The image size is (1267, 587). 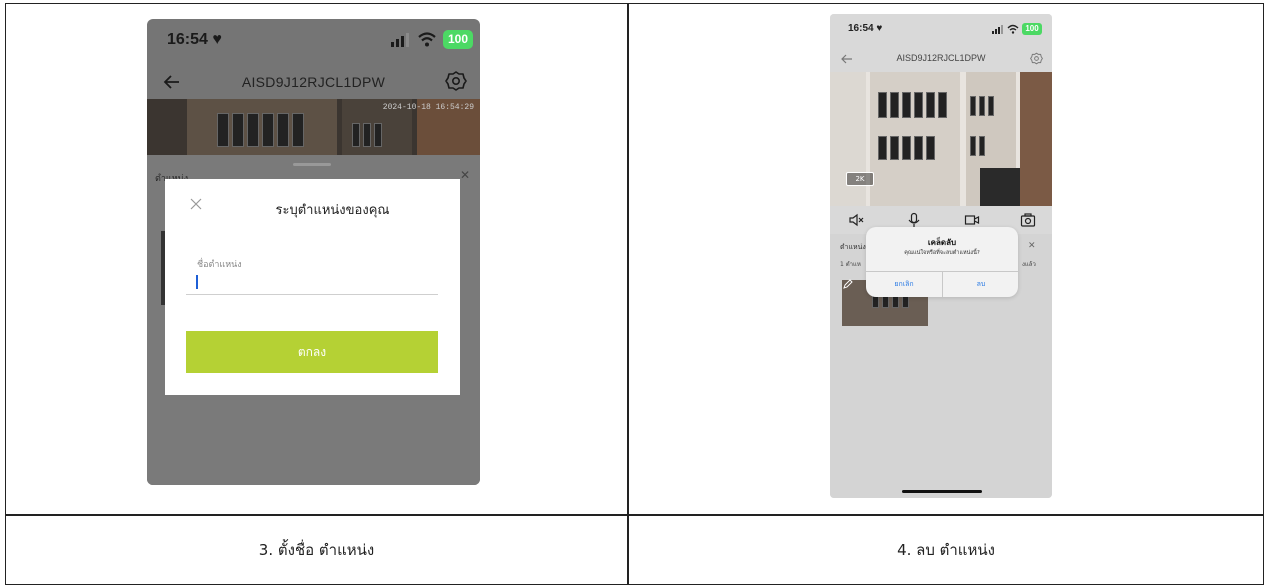 I want to click on close-icon, so click(x=196, y=204).